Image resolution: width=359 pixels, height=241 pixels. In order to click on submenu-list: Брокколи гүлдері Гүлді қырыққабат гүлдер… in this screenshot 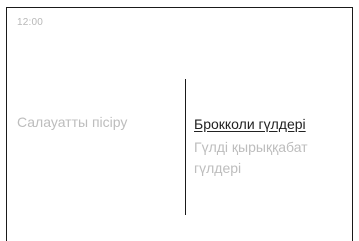, I will do `click(274, 146)`.